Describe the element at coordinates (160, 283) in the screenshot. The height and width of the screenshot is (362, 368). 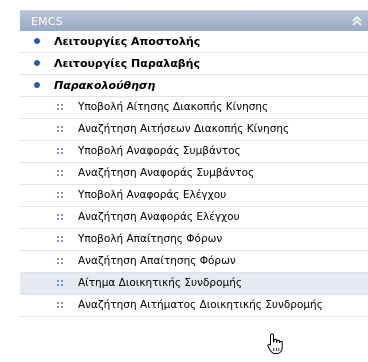
I see `submenu-item-label: Αίτημα Διοικητικής Συνδρομής` at that location.